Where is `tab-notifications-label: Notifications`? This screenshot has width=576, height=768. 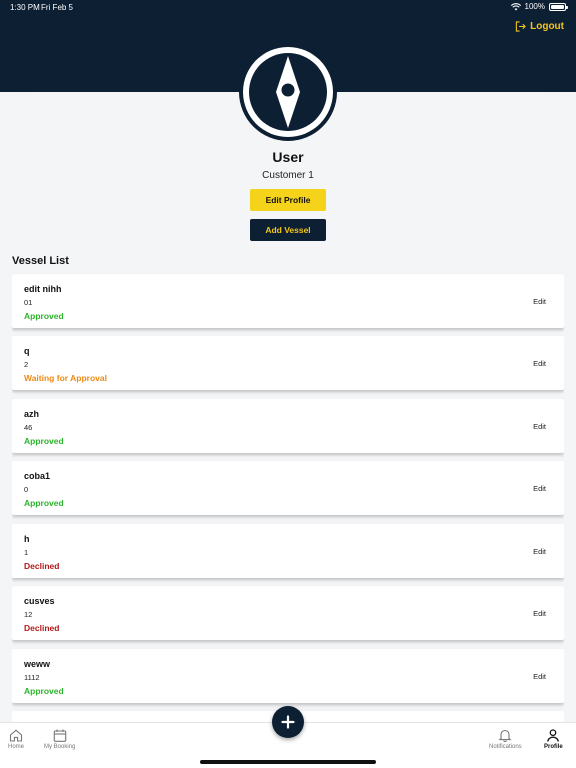 tab-notifications-label: Notifications is located at coordinates (505, 747).